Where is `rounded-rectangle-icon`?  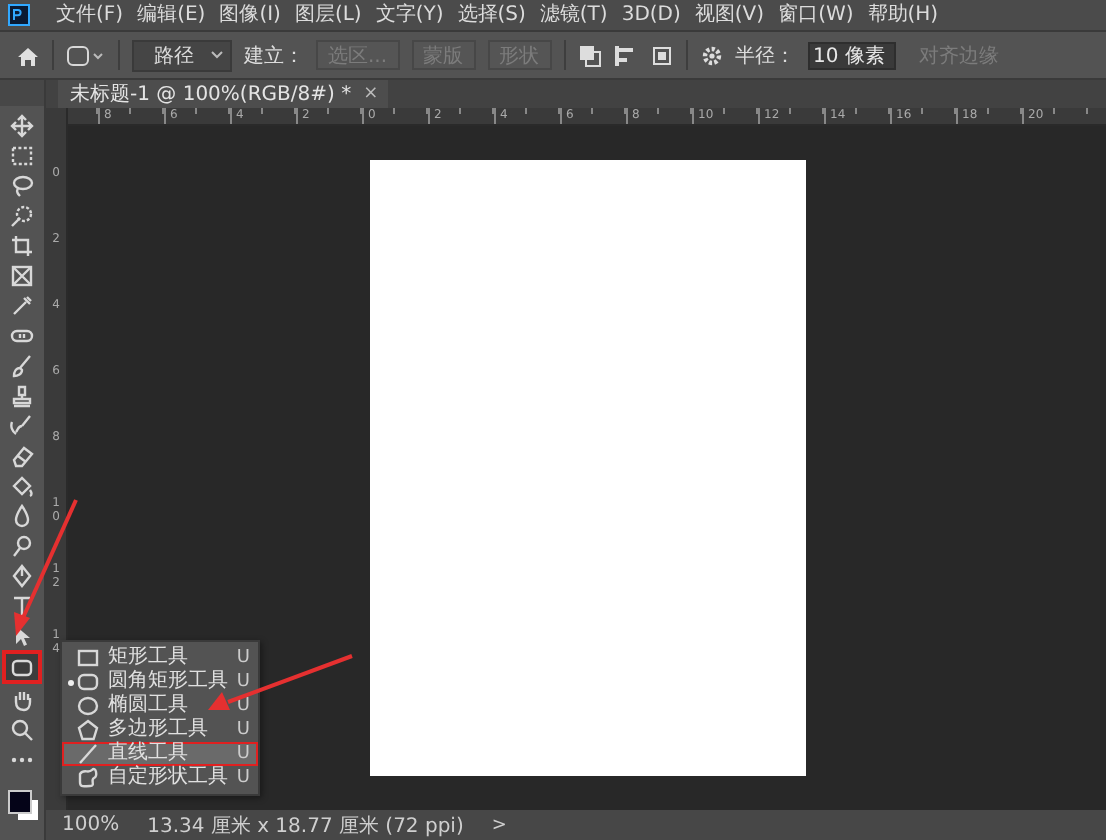 rounded-rectangle-icon is located at coordinates (22, 667).